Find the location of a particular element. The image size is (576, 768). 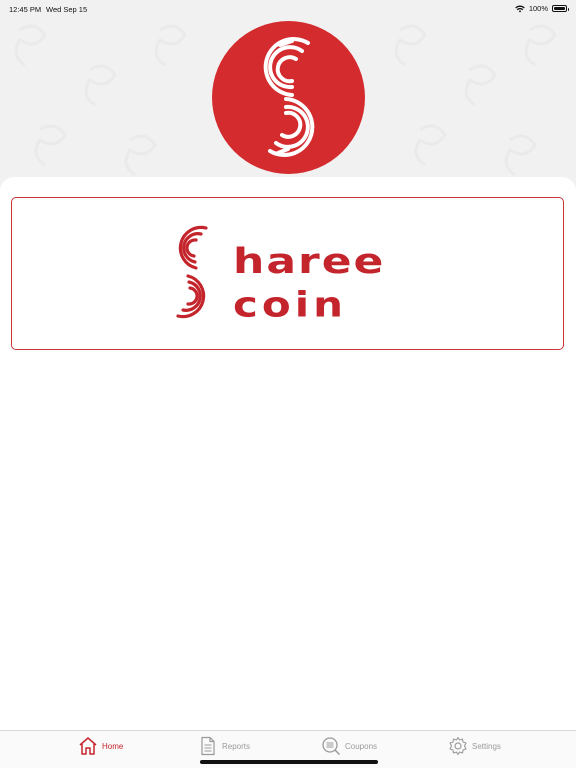

status-time: 12:45 PM is located at coordinates (25, 9).